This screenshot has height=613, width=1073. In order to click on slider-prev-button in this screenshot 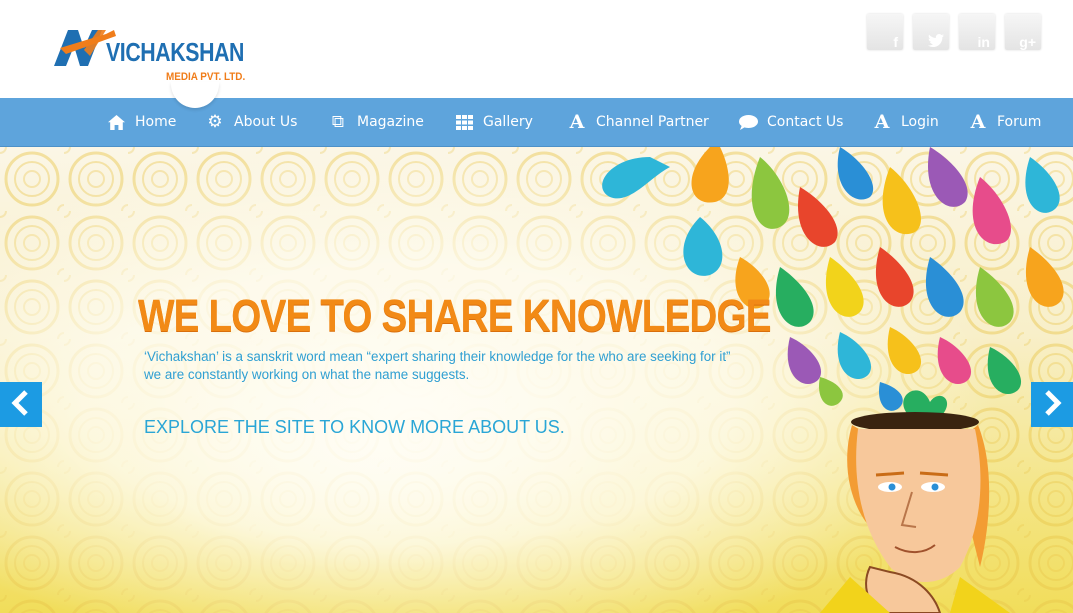, I will do `click(21, 404)`.